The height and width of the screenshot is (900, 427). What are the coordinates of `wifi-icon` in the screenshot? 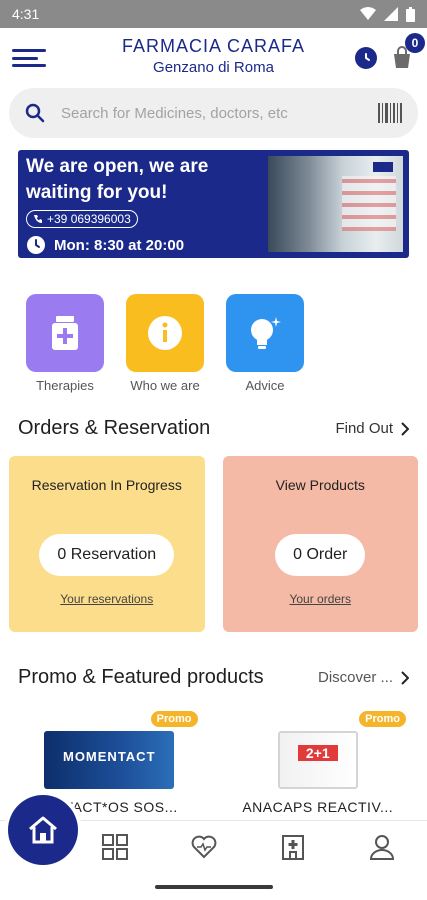 It's located at (368, 13).